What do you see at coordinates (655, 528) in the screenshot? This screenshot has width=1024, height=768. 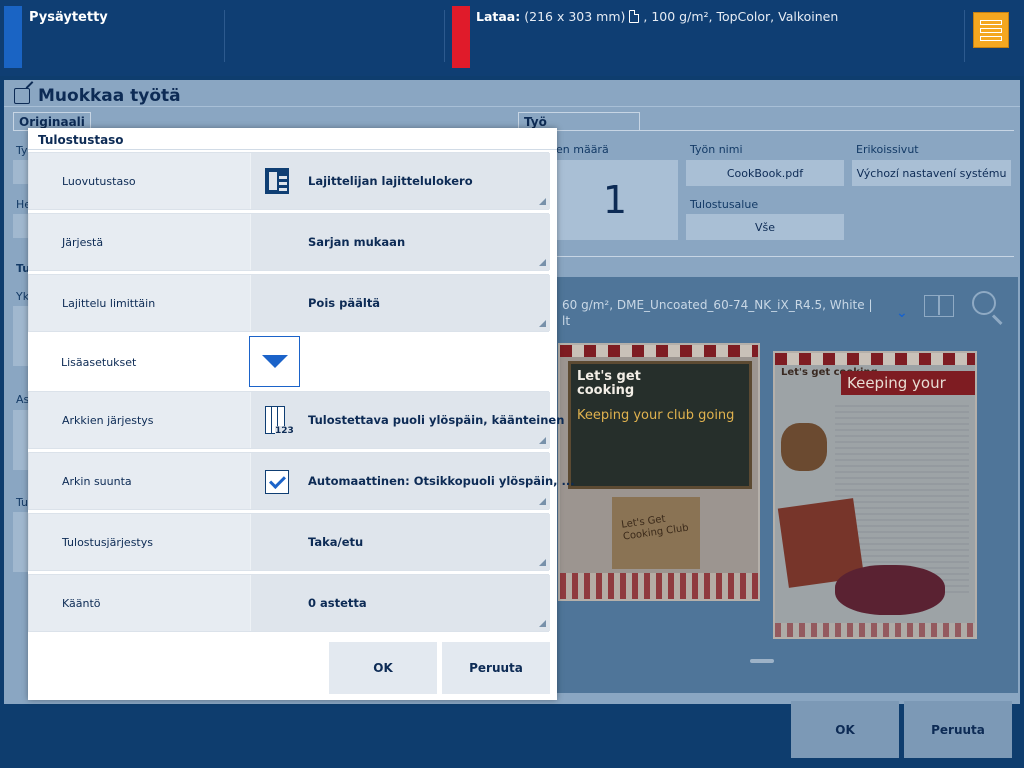 I see `crate-text: Let's Get Cooking Club` at bounding box center [655, 528].